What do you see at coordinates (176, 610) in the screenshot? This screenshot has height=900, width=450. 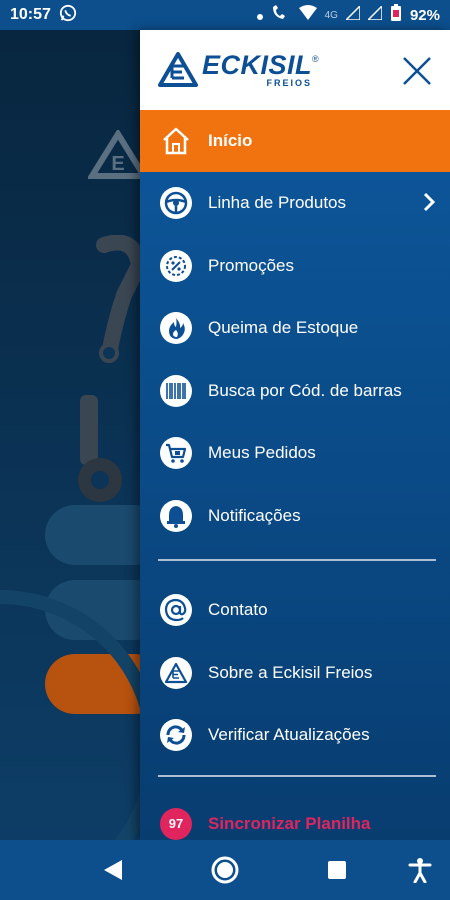 I see `at-icon` at bounding box center [176, 610].